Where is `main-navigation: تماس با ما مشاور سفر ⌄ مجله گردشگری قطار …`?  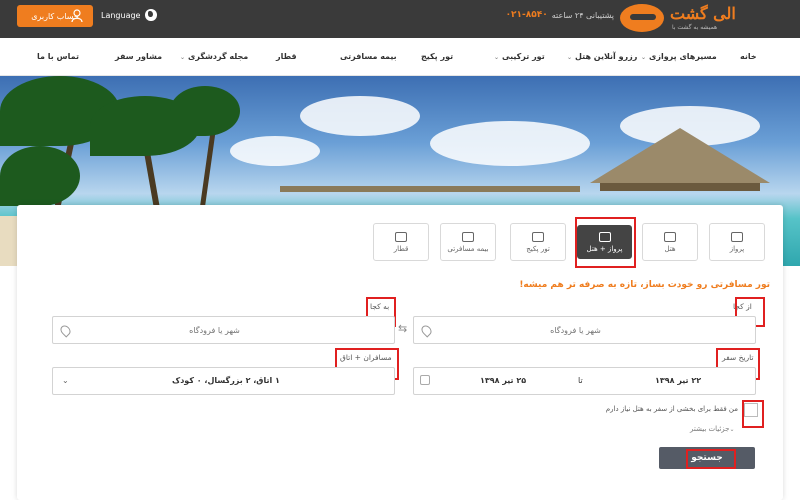 main-navigation: تماس با ما مشاور سفر ⌄ مجله گردشگری قطار … is located at coordinates (400, 57).